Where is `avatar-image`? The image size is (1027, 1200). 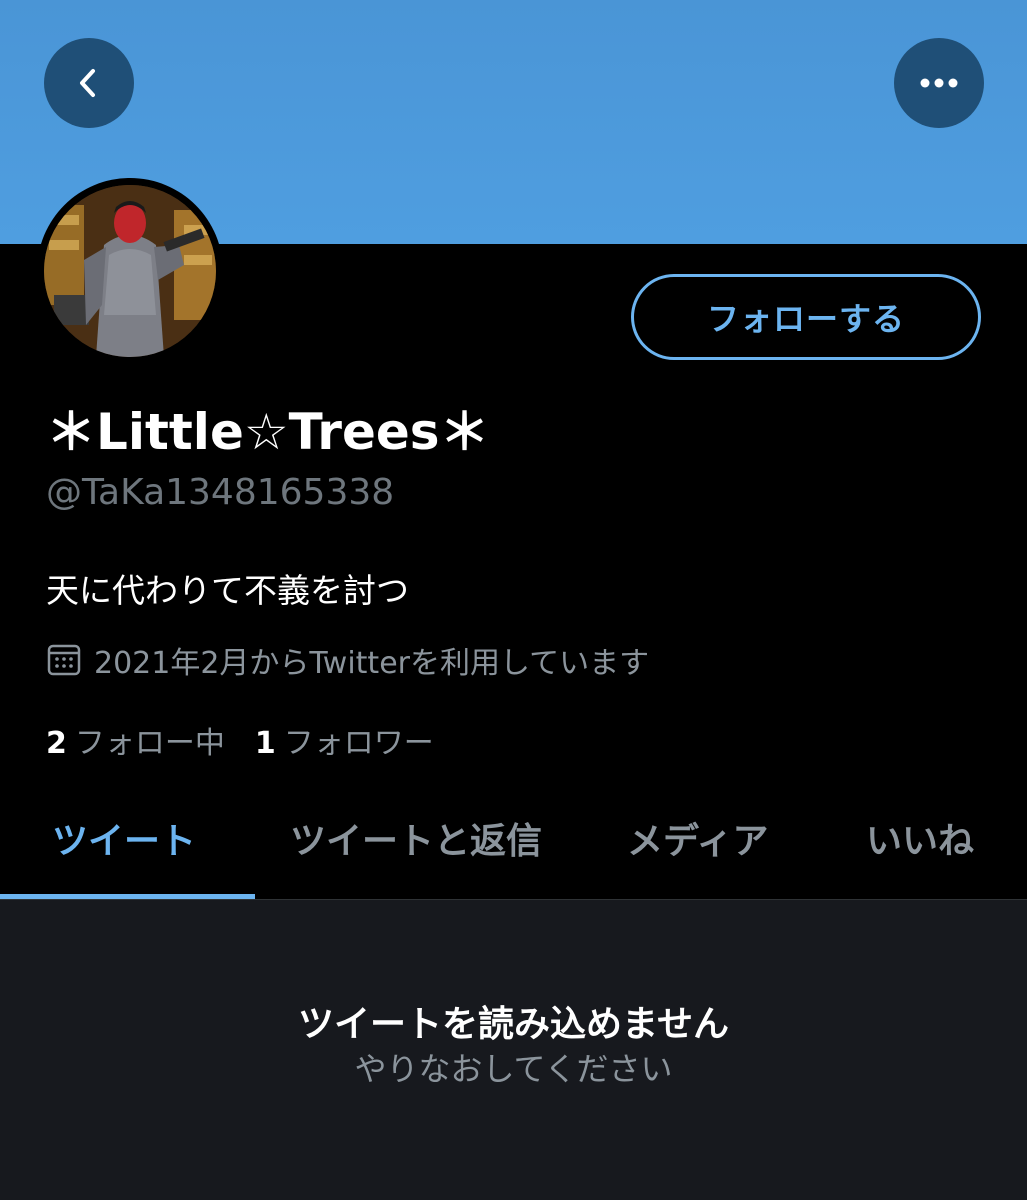 avatar-image is located at coordinates (130, 271).